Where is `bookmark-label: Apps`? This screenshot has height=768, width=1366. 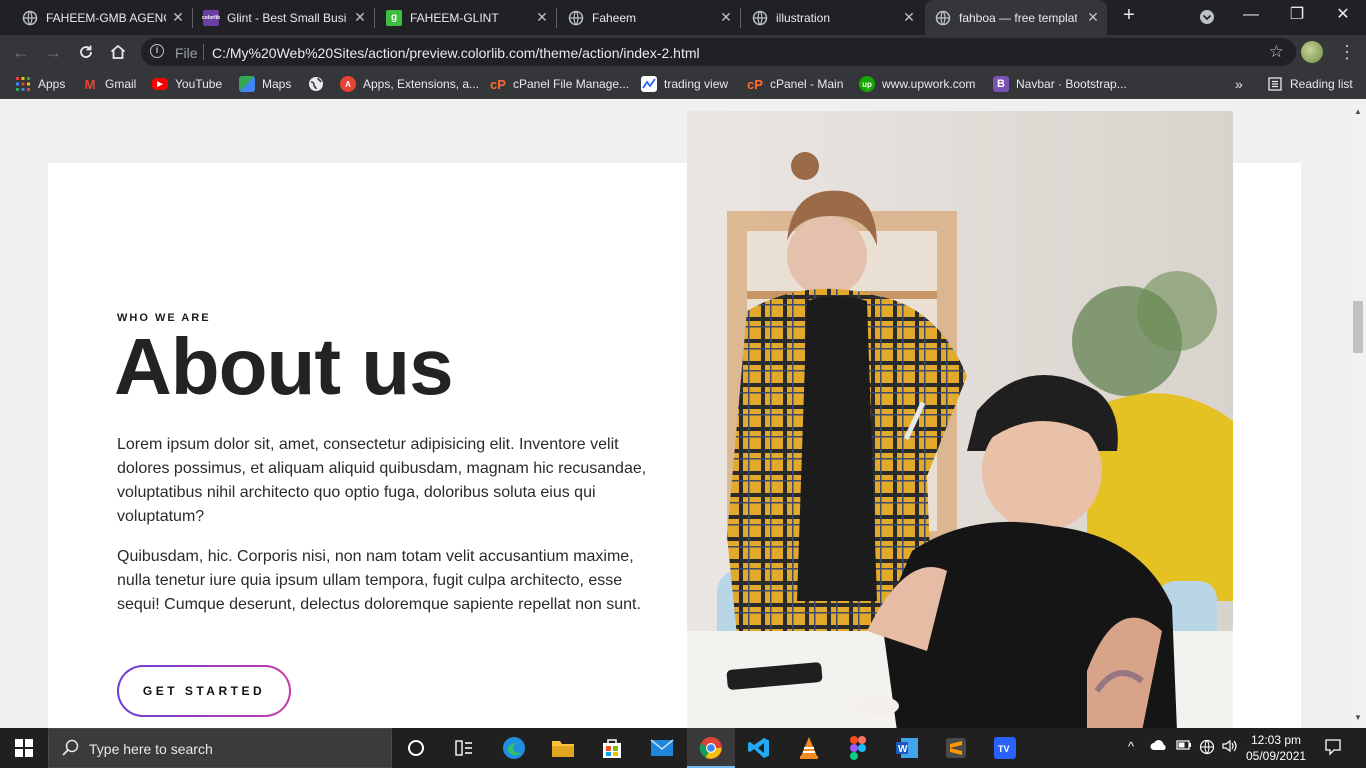 bookmark-label: Apps is located at coordinates (52, 84).